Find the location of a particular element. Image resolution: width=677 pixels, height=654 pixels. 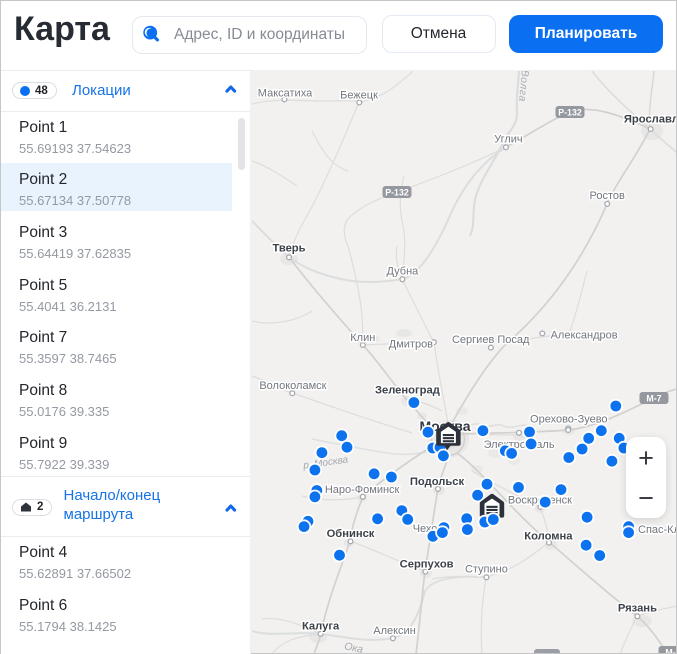

svg-text: Серпухов is located at coordinates (427, 564).